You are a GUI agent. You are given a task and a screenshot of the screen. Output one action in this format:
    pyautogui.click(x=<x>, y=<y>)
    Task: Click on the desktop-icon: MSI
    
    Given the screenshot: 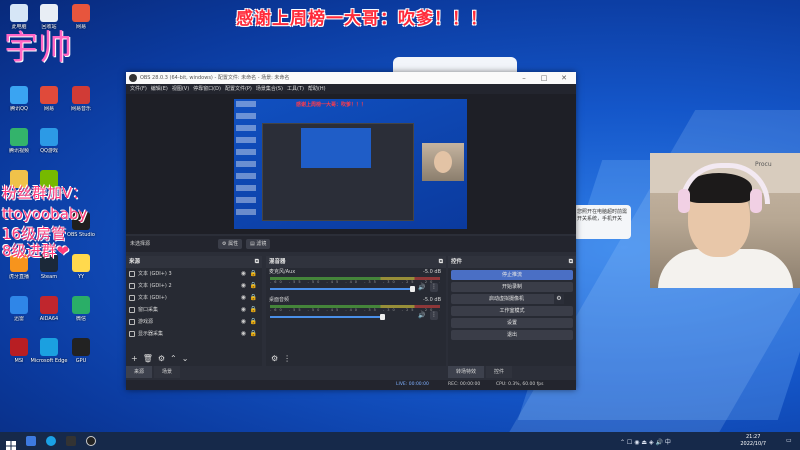 What is the action you would take?
    pyautogui.click(x=19, y=356)
    